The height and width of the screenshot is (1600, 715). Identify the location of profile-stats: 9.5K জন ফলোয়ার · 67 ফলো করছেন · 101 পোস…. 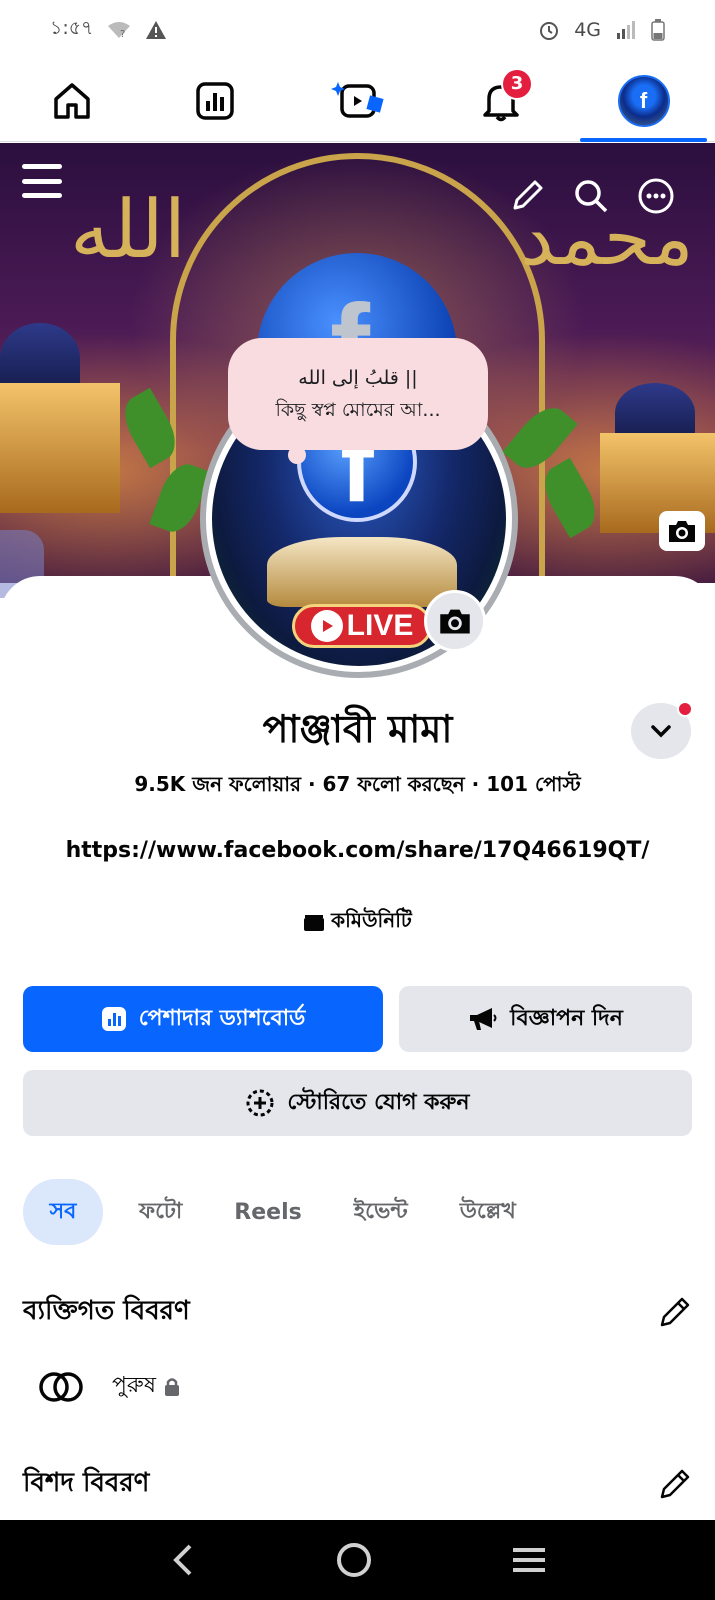
(357, 786).